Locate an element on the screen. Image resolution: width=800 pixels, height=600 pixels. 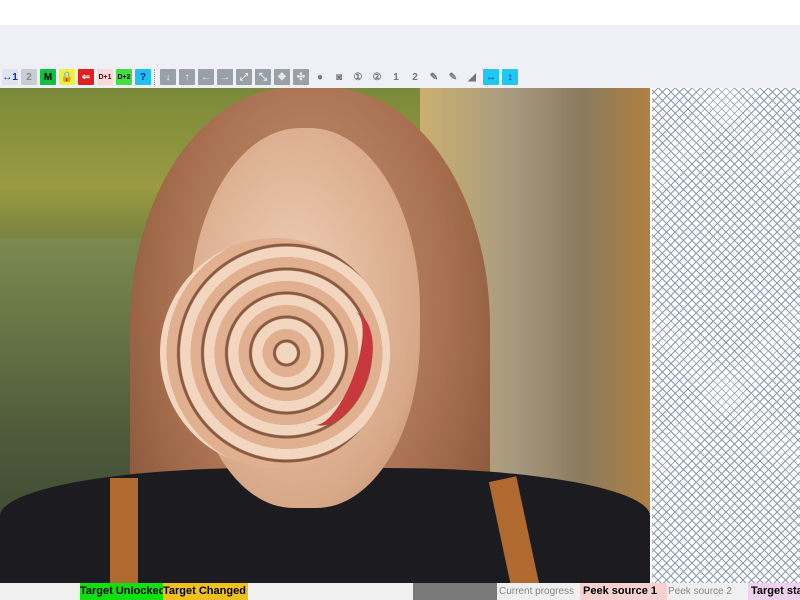
toolbar: ↔1 2 M 🔒 ⇐ D+1 D+2? ↓ ↑ ← → ⤢ ⤡ ✥ ✣ ● ◙ ① ② 1 2 ✎ ✎ ◢ ↔ ↕ is located at coordinates (260, 77).